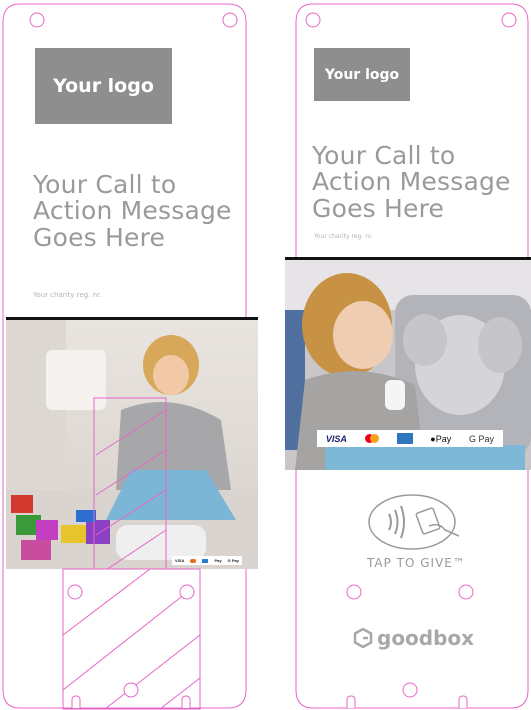 The image size is (531, 710). I want to click on contactless-card-icon, so click(414, 522).